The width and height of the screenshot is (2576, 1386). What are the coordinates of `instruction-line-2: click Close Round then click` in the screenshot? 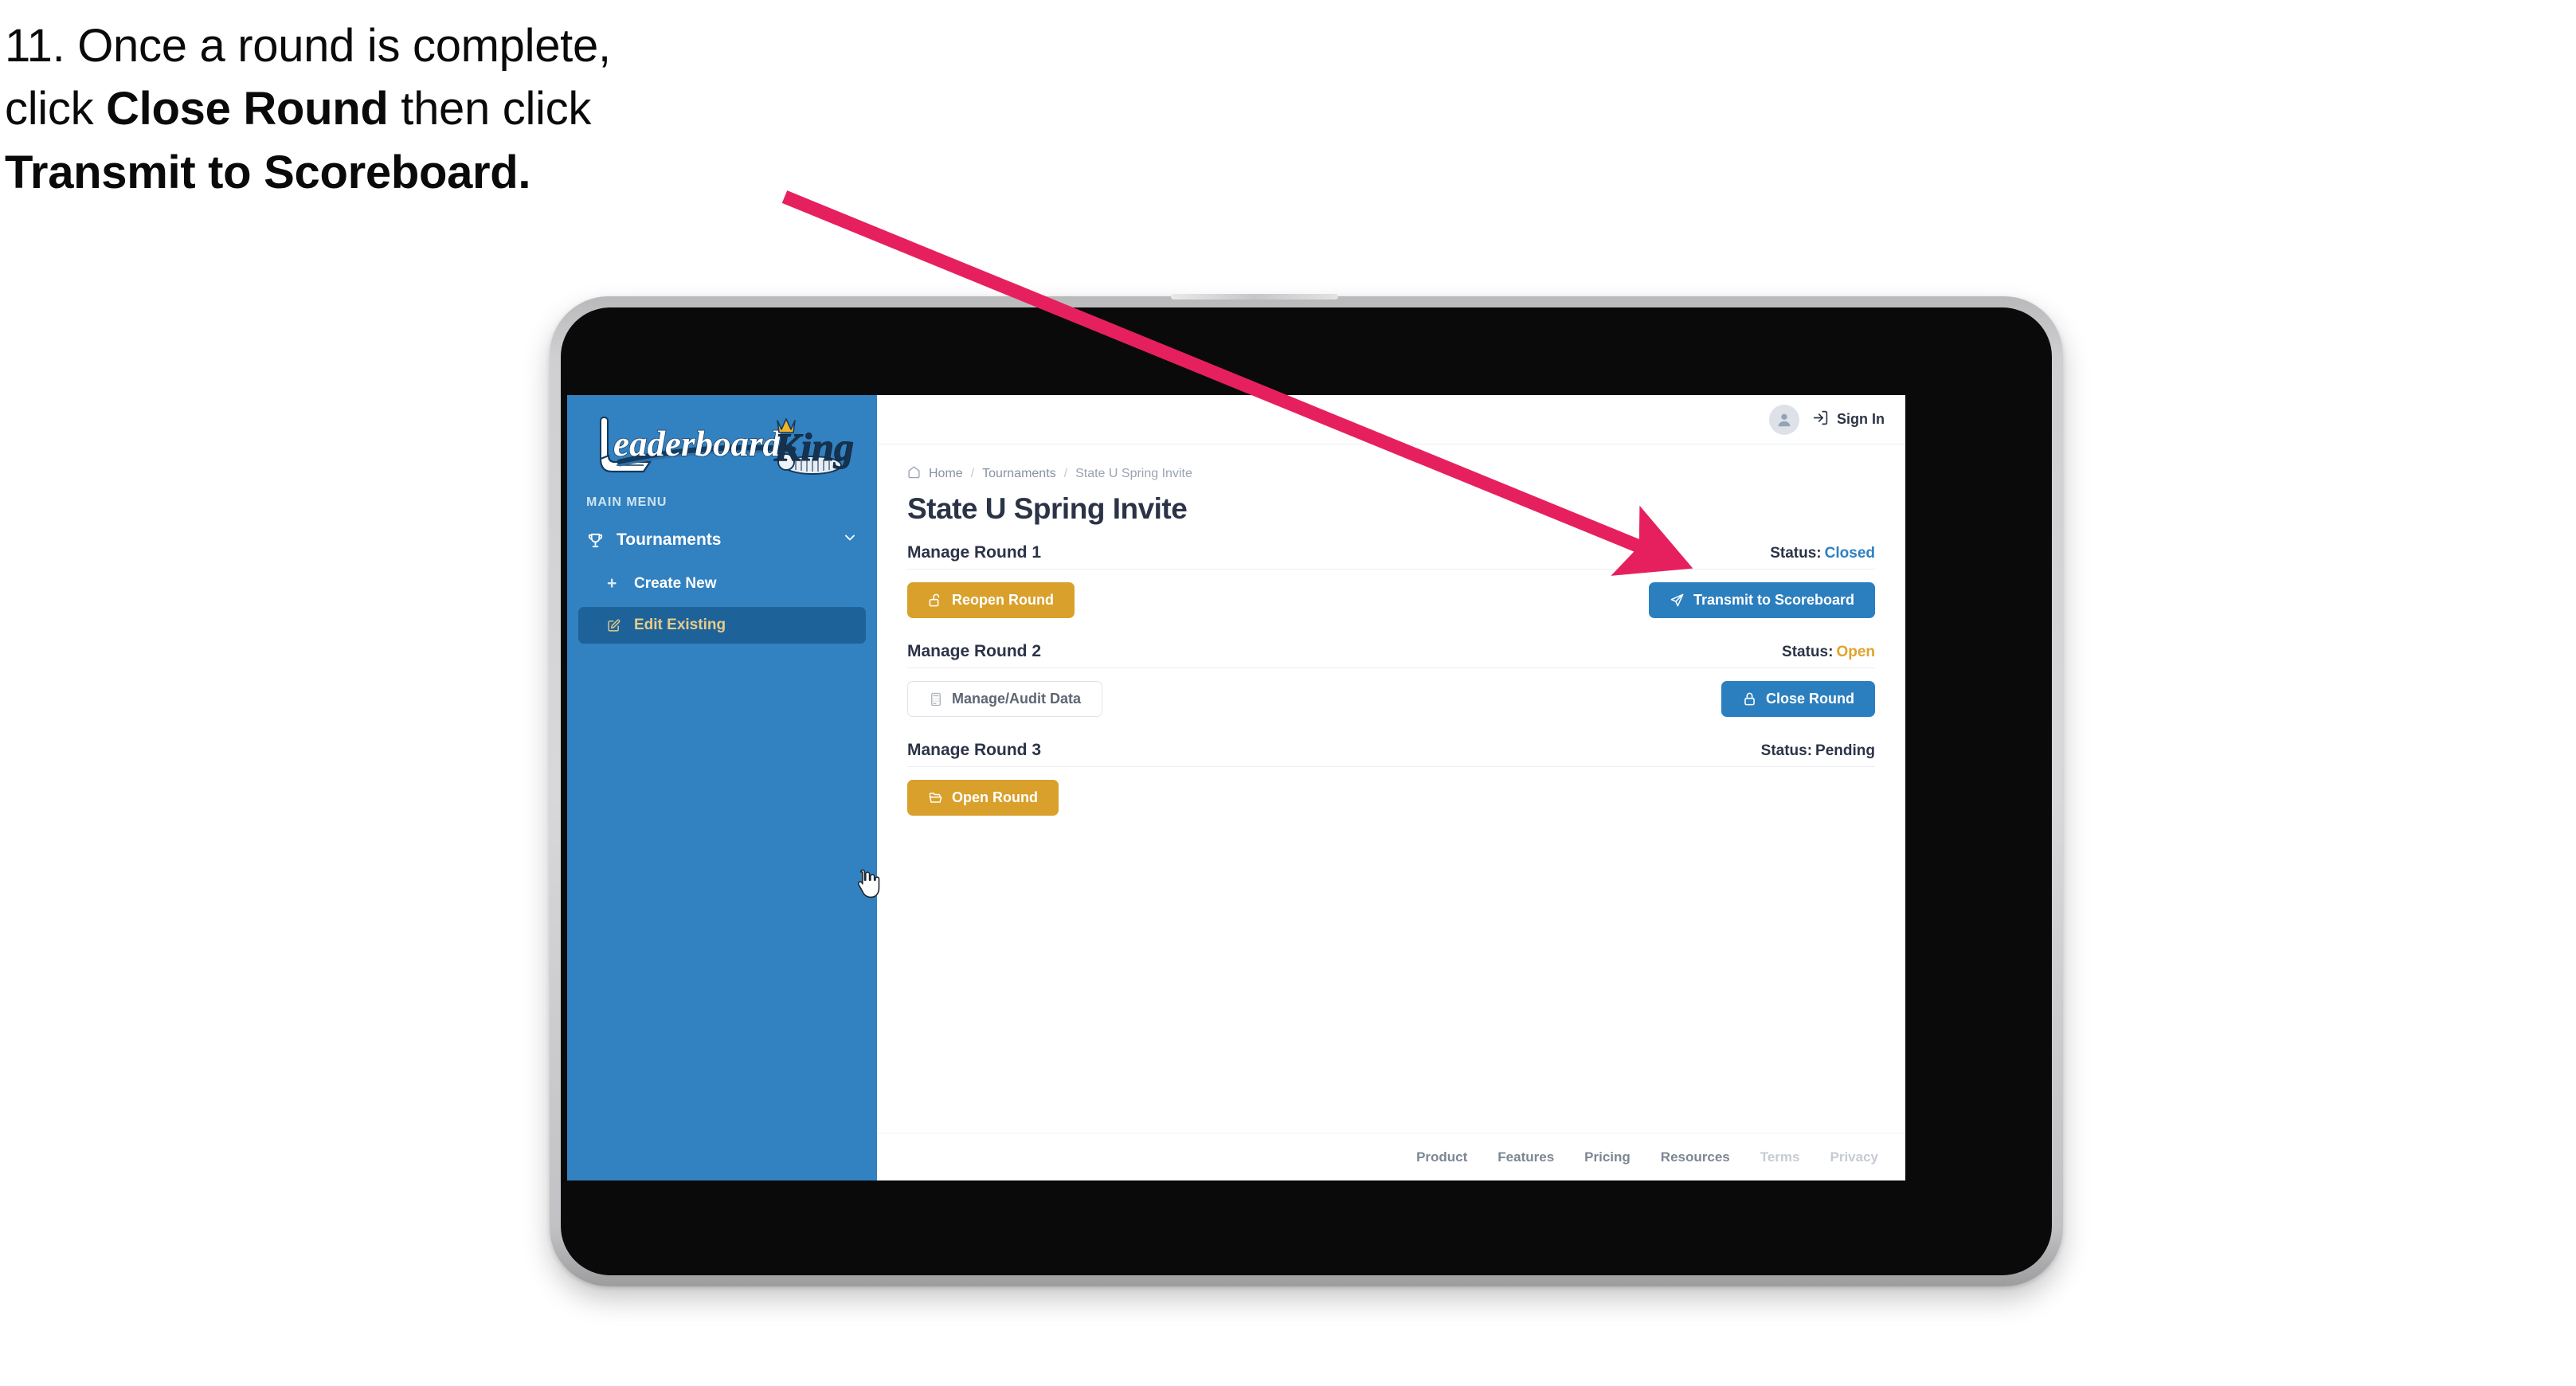 It's located at (451, 108).